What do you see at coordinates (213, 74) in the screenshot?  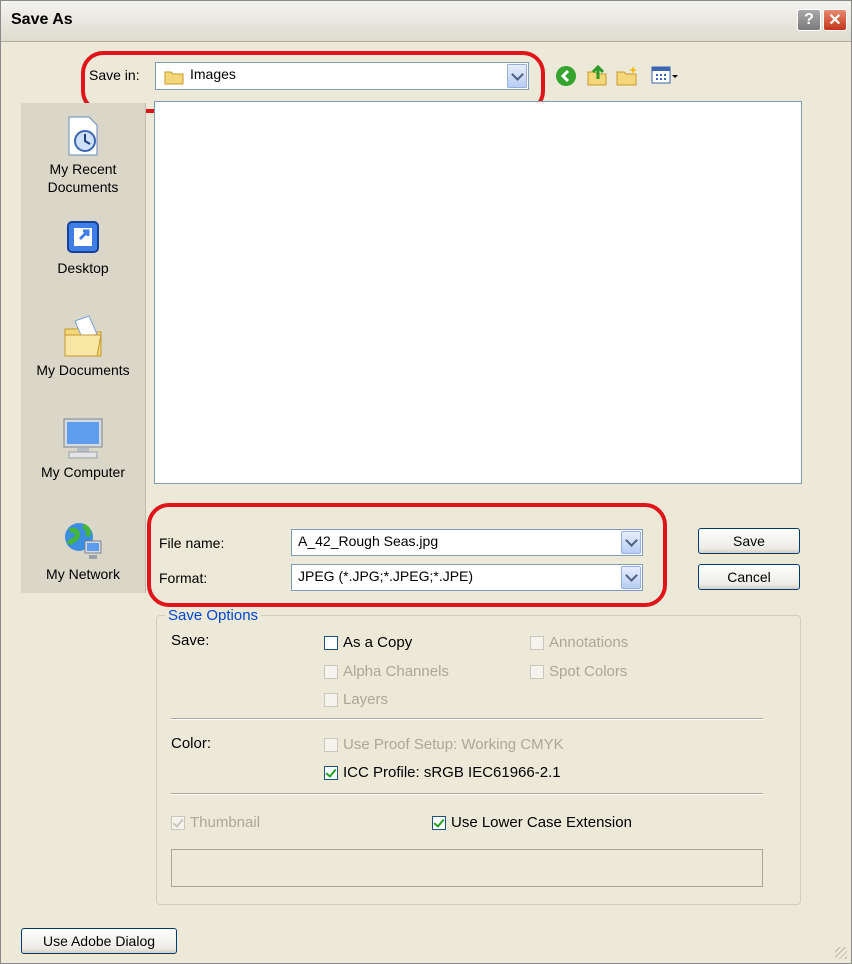 I see `save-in-value: Images` at bounding box center [213, 74].